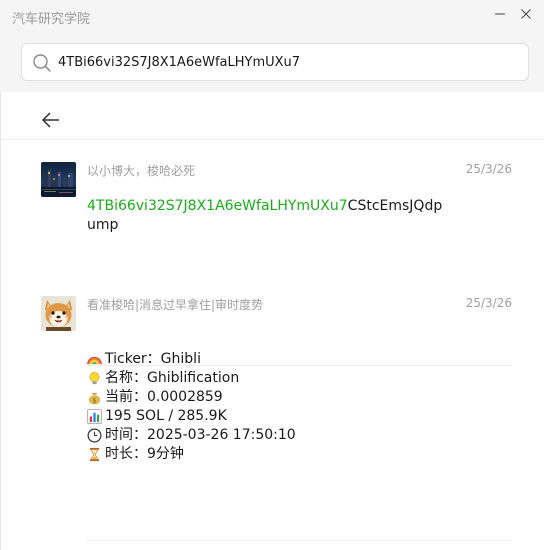 Image resolution: width=544 pixels, height=550 pixels. What do you see at coordinates (51, 19) in the screenshot?
I see `window-title: 汽车研究学院` at bounding box center [51, 19].